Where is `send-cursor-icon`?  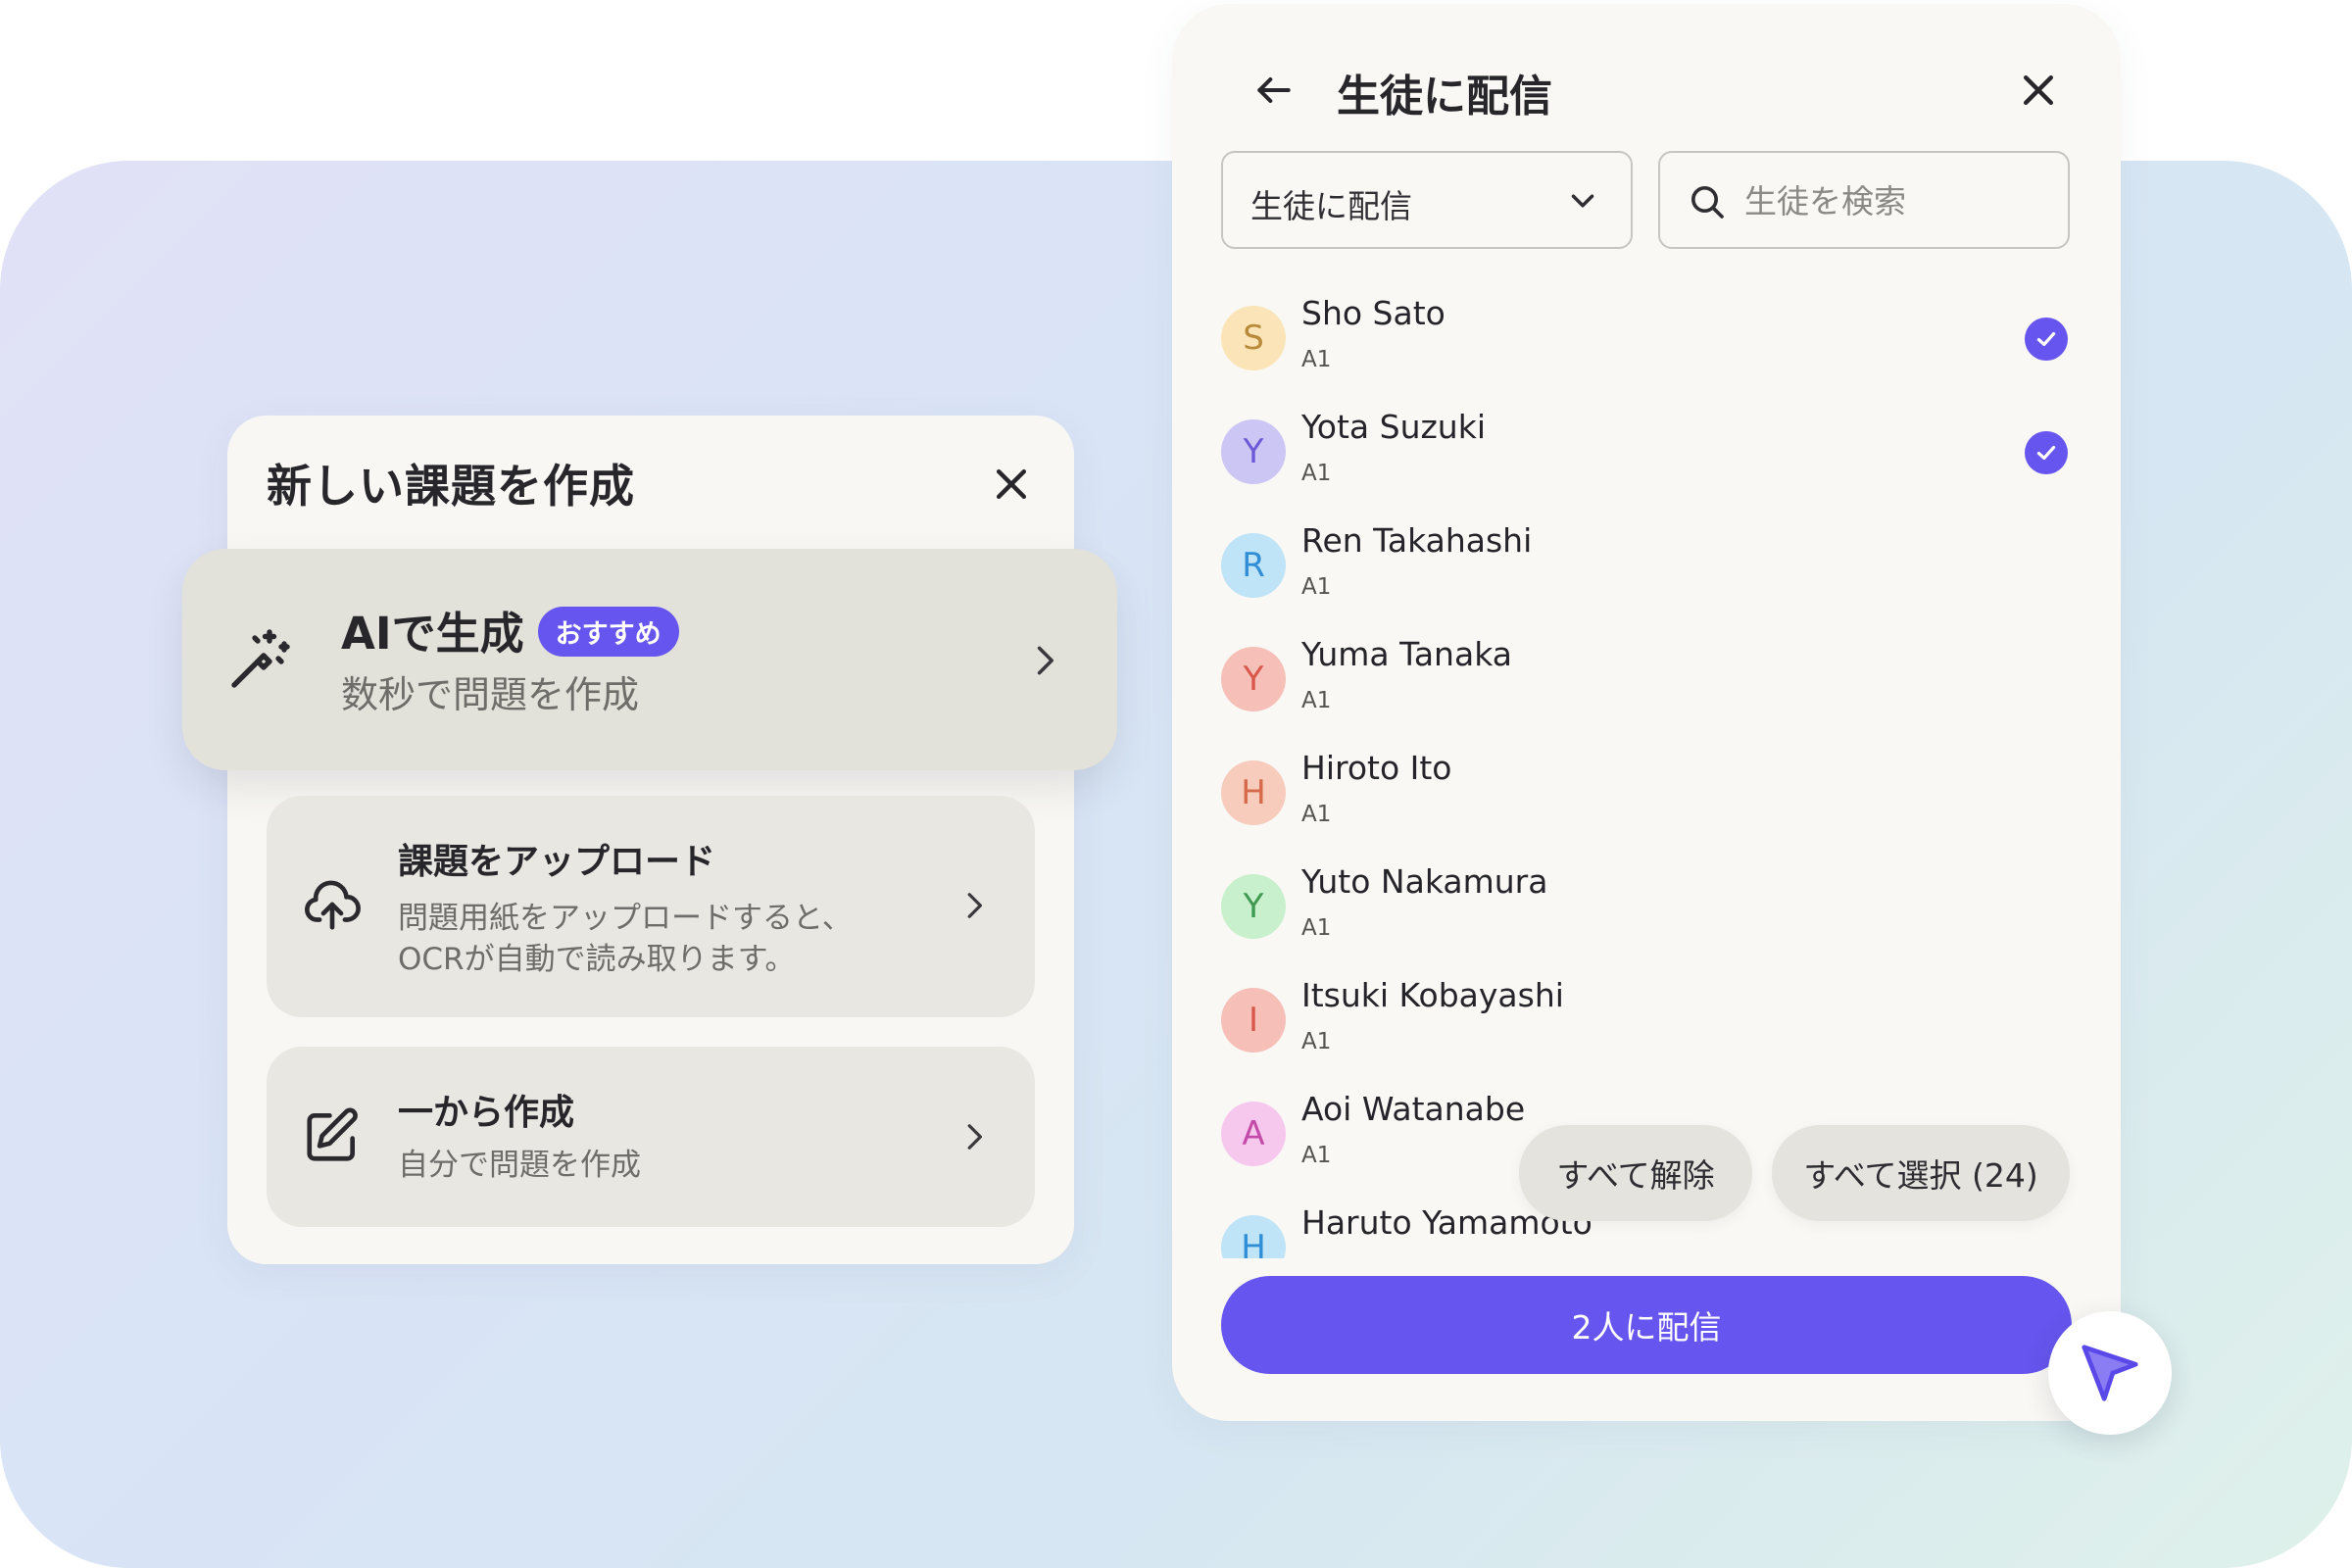 send-cursor-icon is located at coordinates (2110, 1373).